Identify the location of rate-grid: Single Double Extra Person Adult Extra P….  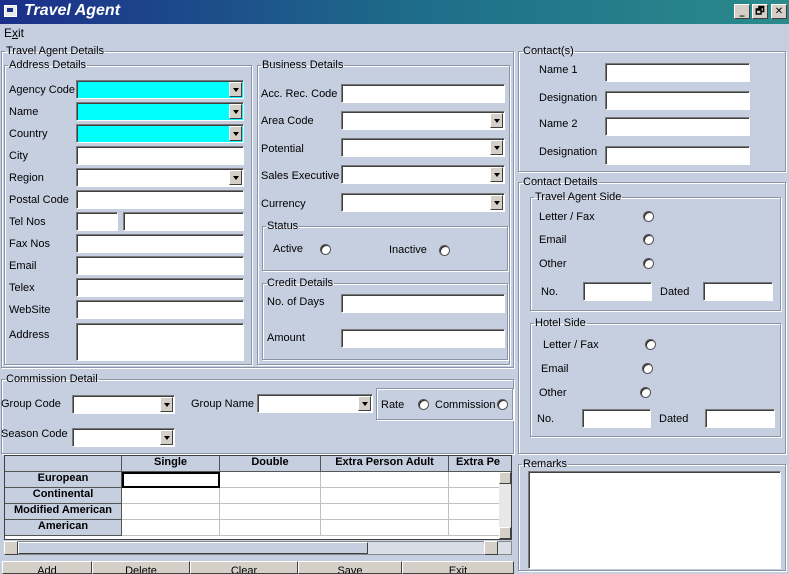
(258, 497).